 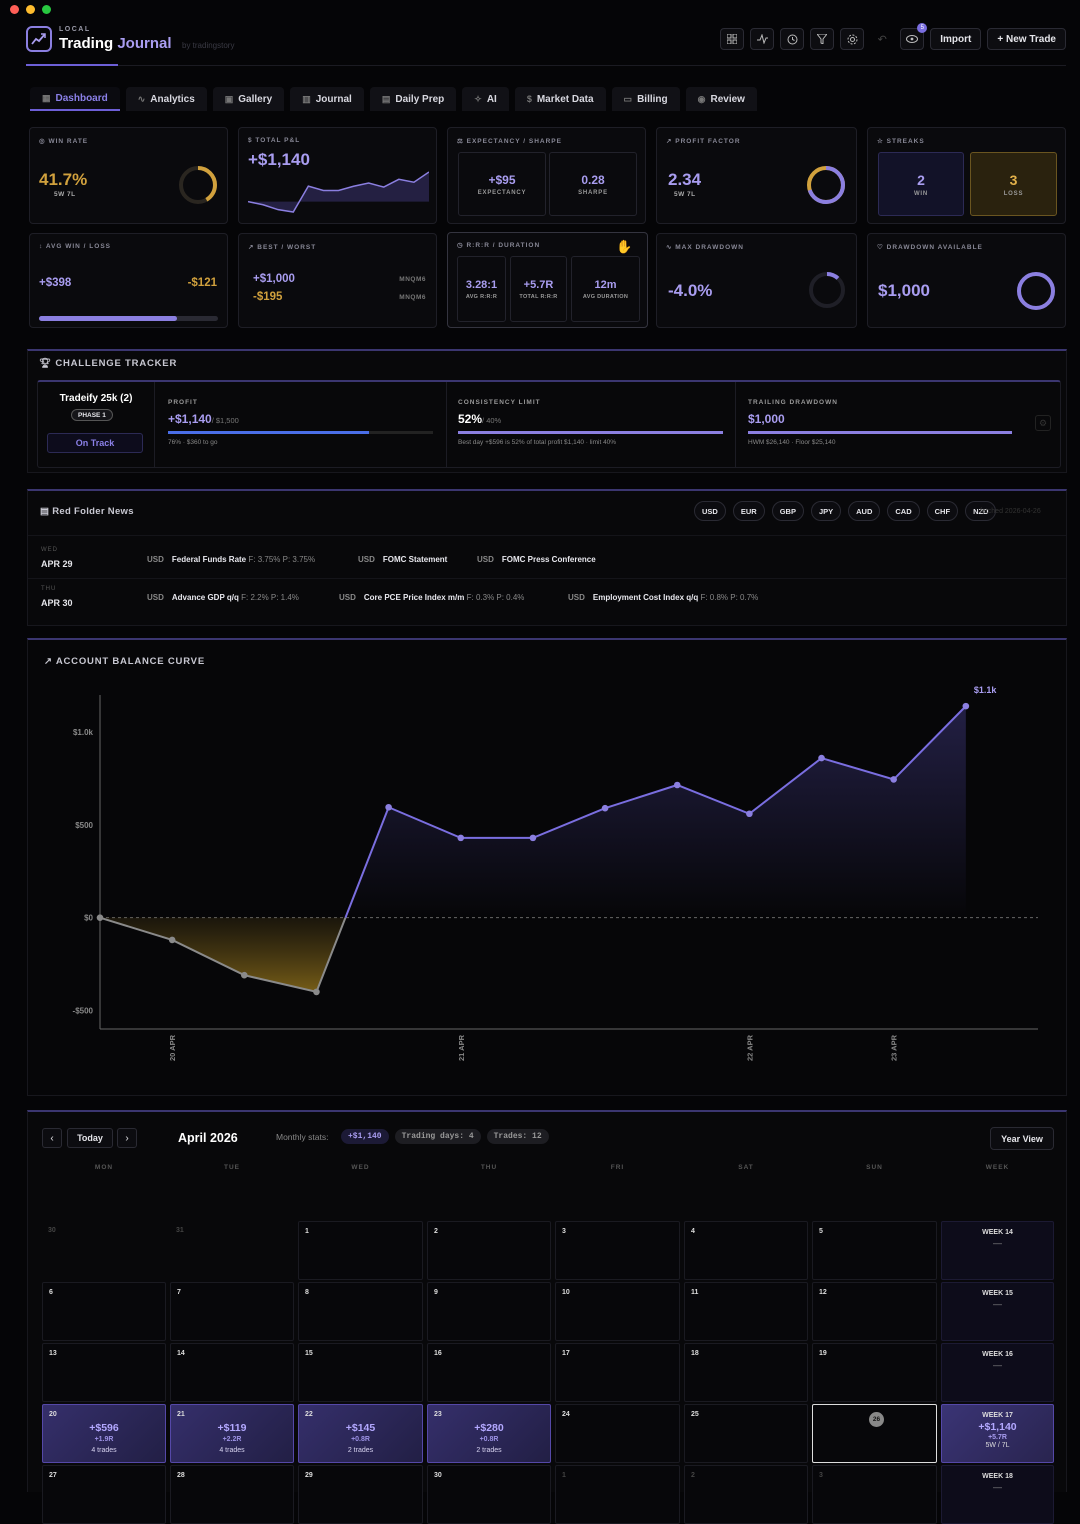 I want to click on calendar-day: 16, so click(x=489, y=1372).